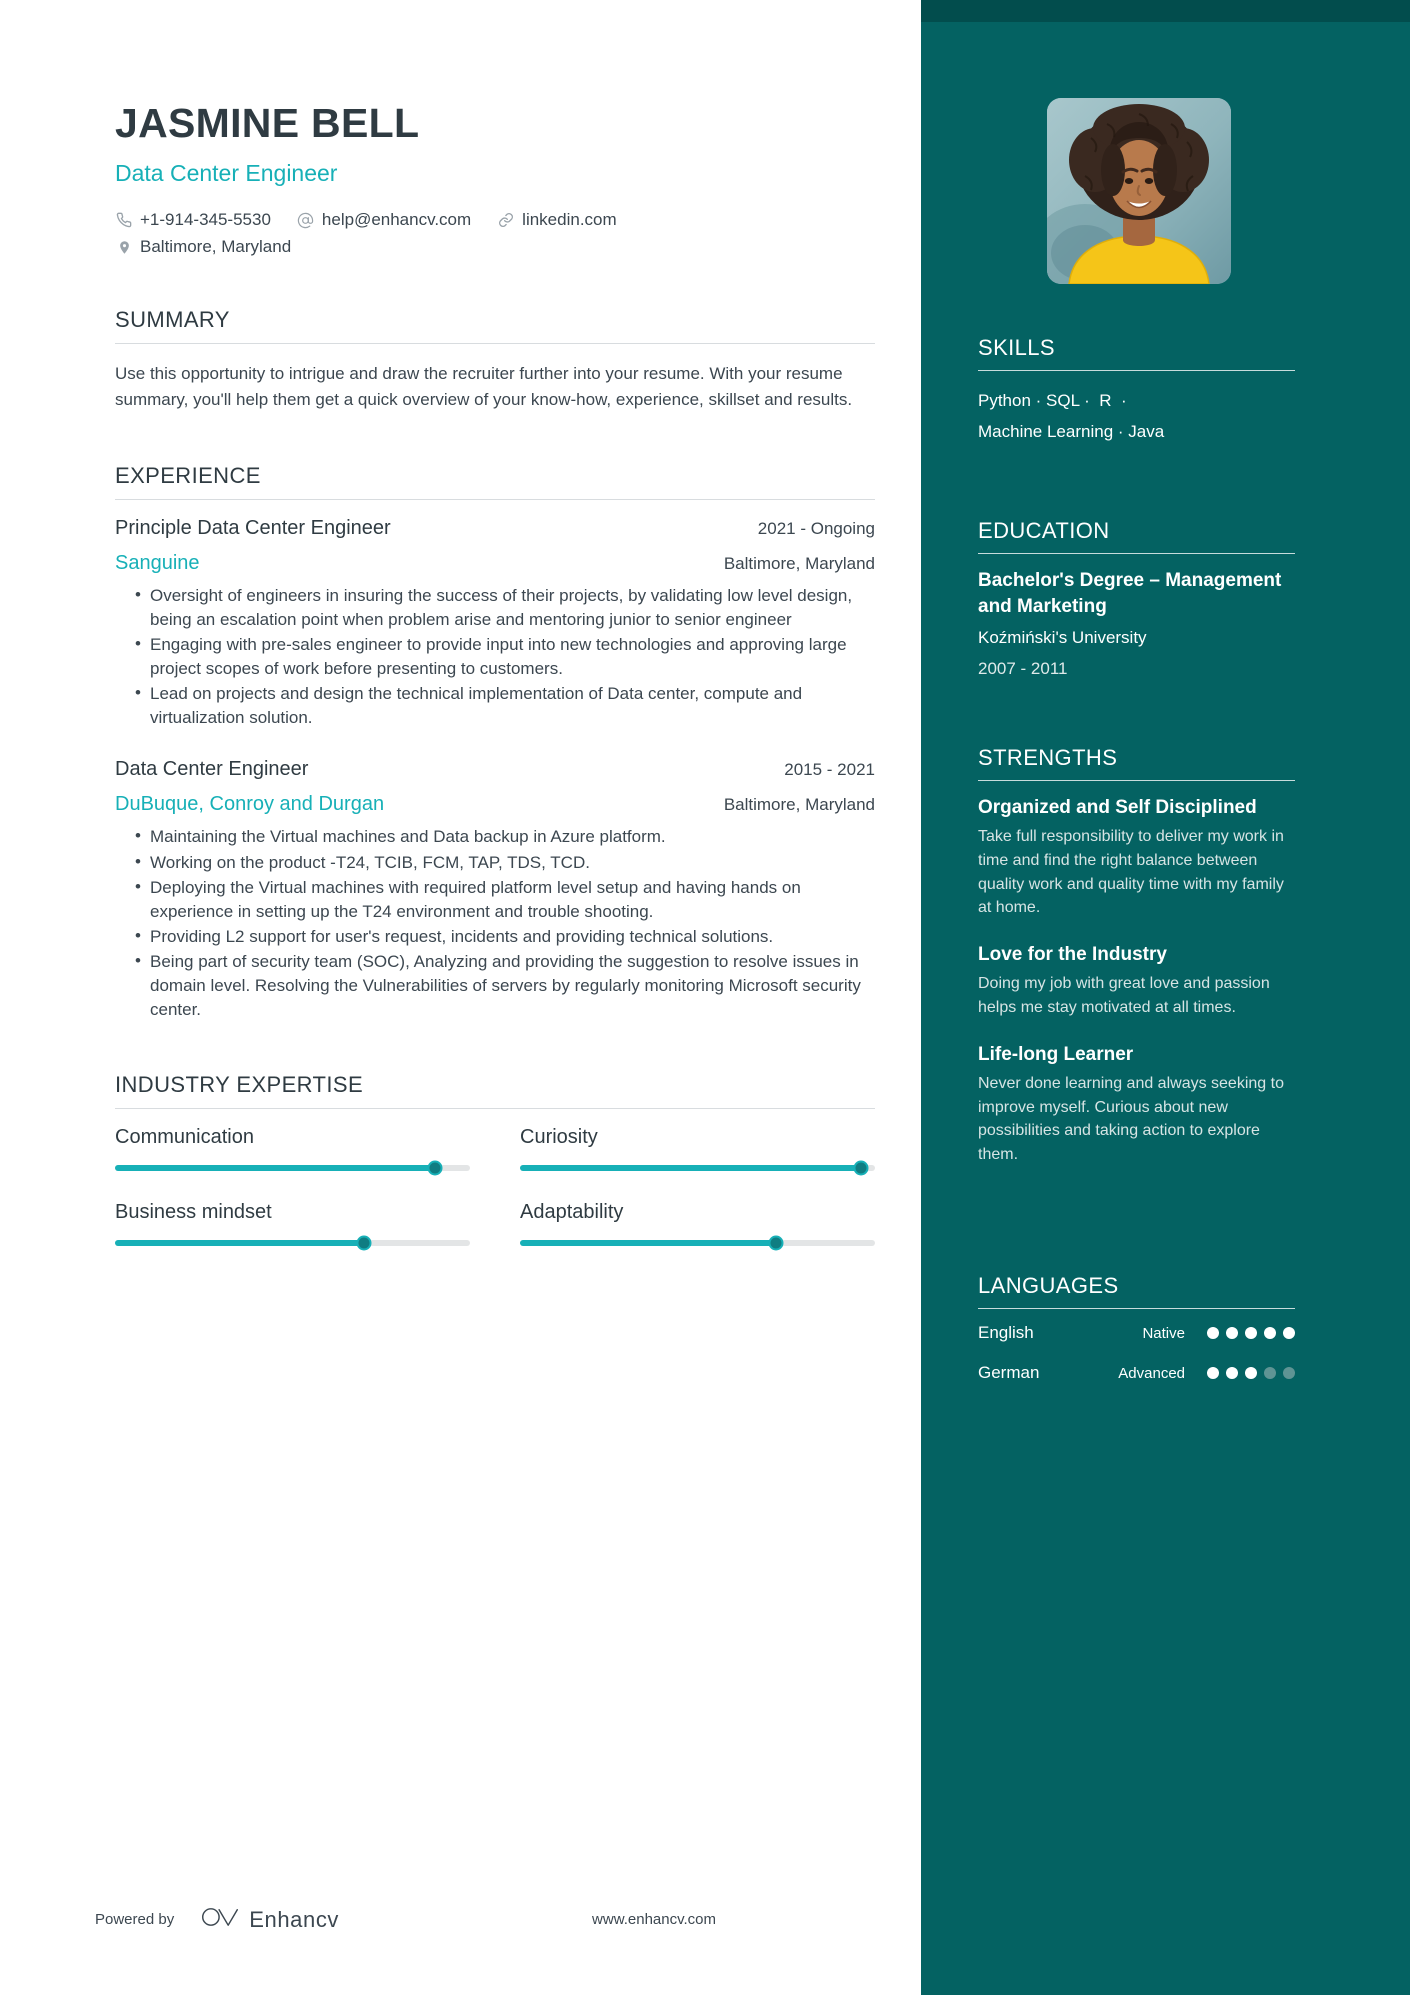 The width and height of the screenshot is (1410, 1995). I want to click on education-heading: EDUCATION, so click(1044, 530).